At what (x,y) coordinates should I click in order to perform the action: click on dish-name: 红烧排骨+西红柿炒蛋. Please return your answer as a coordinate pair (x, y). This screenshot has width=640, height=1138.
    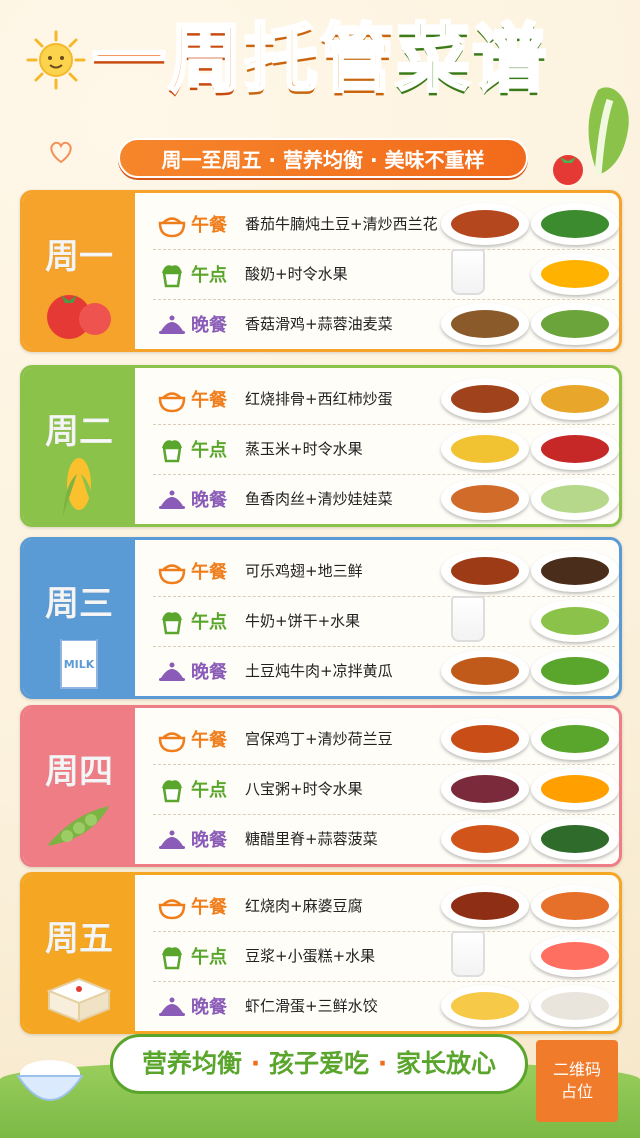
    Looking at the image, I should click on (319, 399).